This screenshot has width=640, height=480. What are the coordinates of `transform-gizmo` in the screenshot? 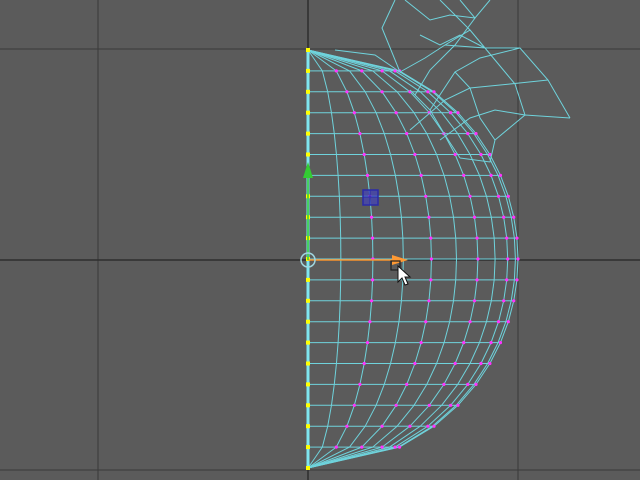 It's located at (354, 215).